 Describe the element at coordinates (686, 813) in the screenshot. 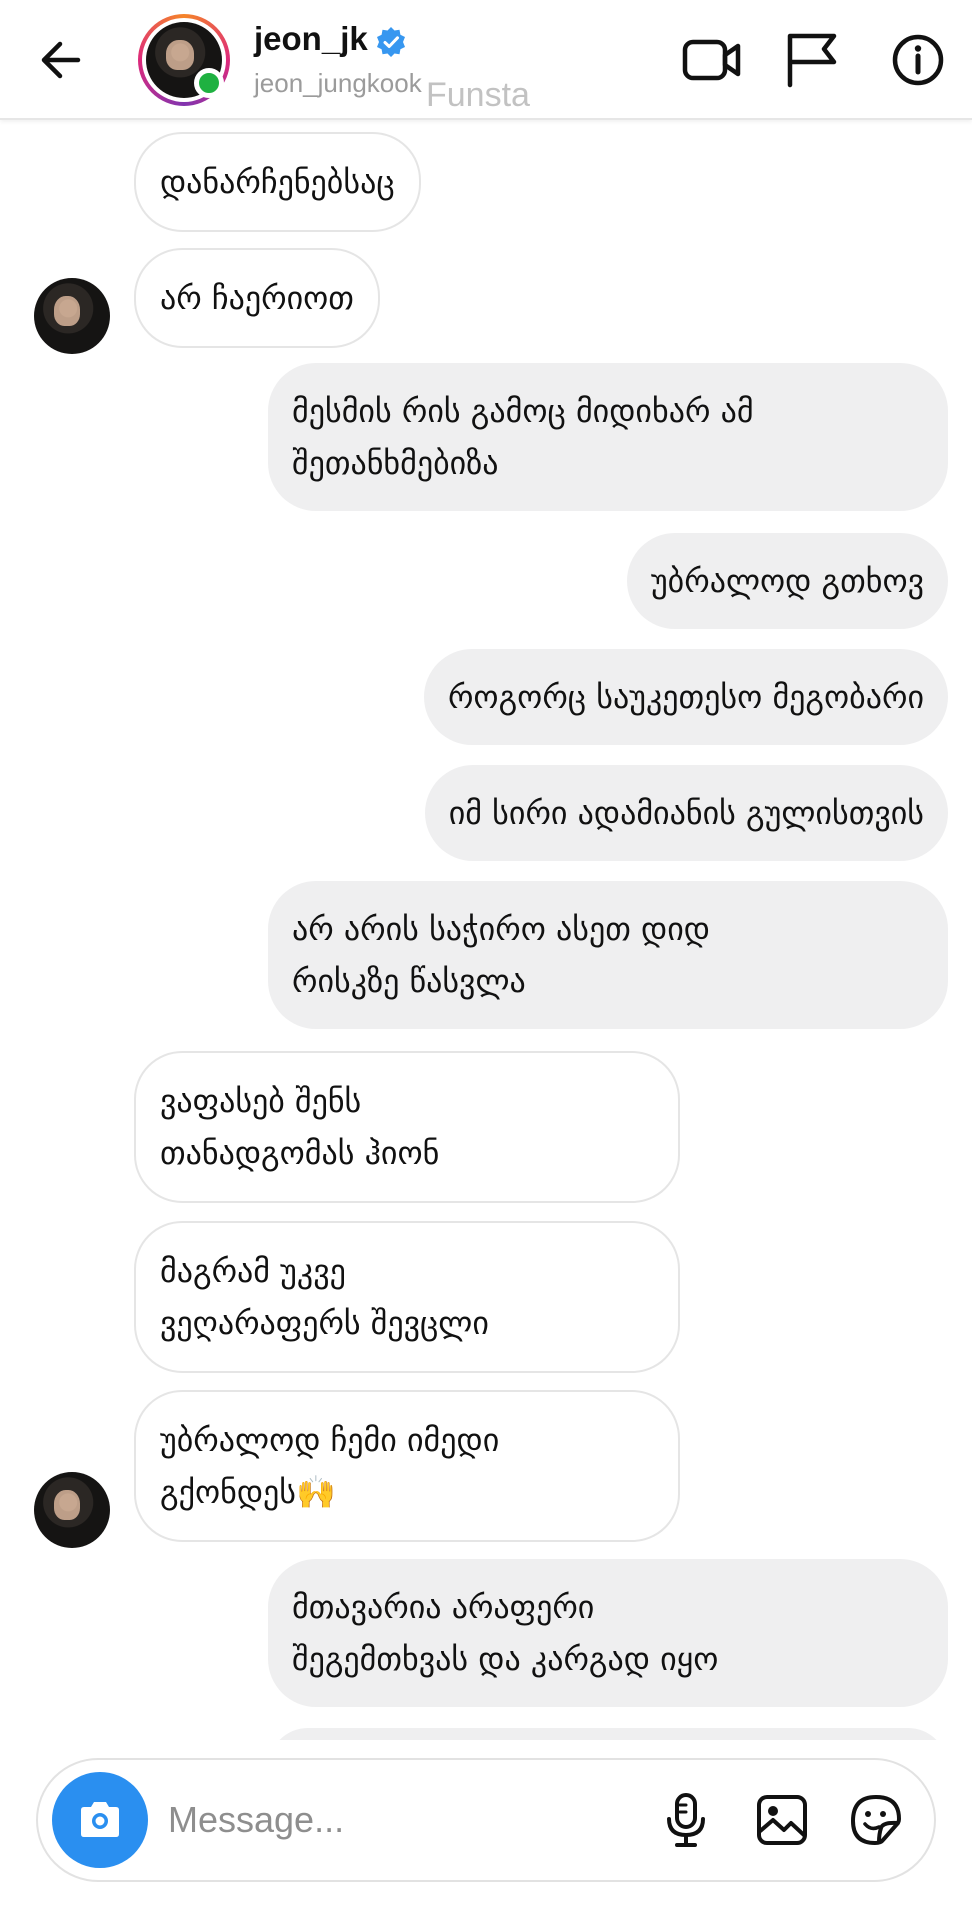

I see `outgoing-message: იმ სირი ადამიანის გულისთვის` at that location.